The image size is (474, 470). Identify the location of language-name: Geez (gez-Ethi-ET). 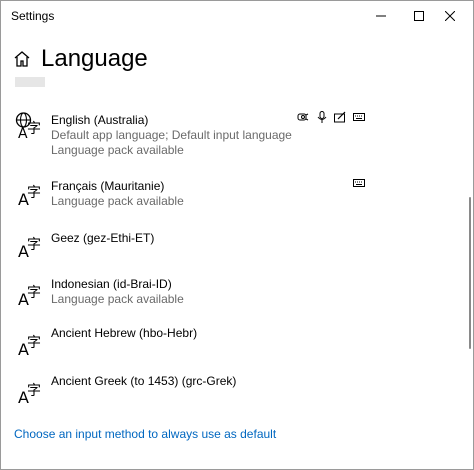
(103, 238).